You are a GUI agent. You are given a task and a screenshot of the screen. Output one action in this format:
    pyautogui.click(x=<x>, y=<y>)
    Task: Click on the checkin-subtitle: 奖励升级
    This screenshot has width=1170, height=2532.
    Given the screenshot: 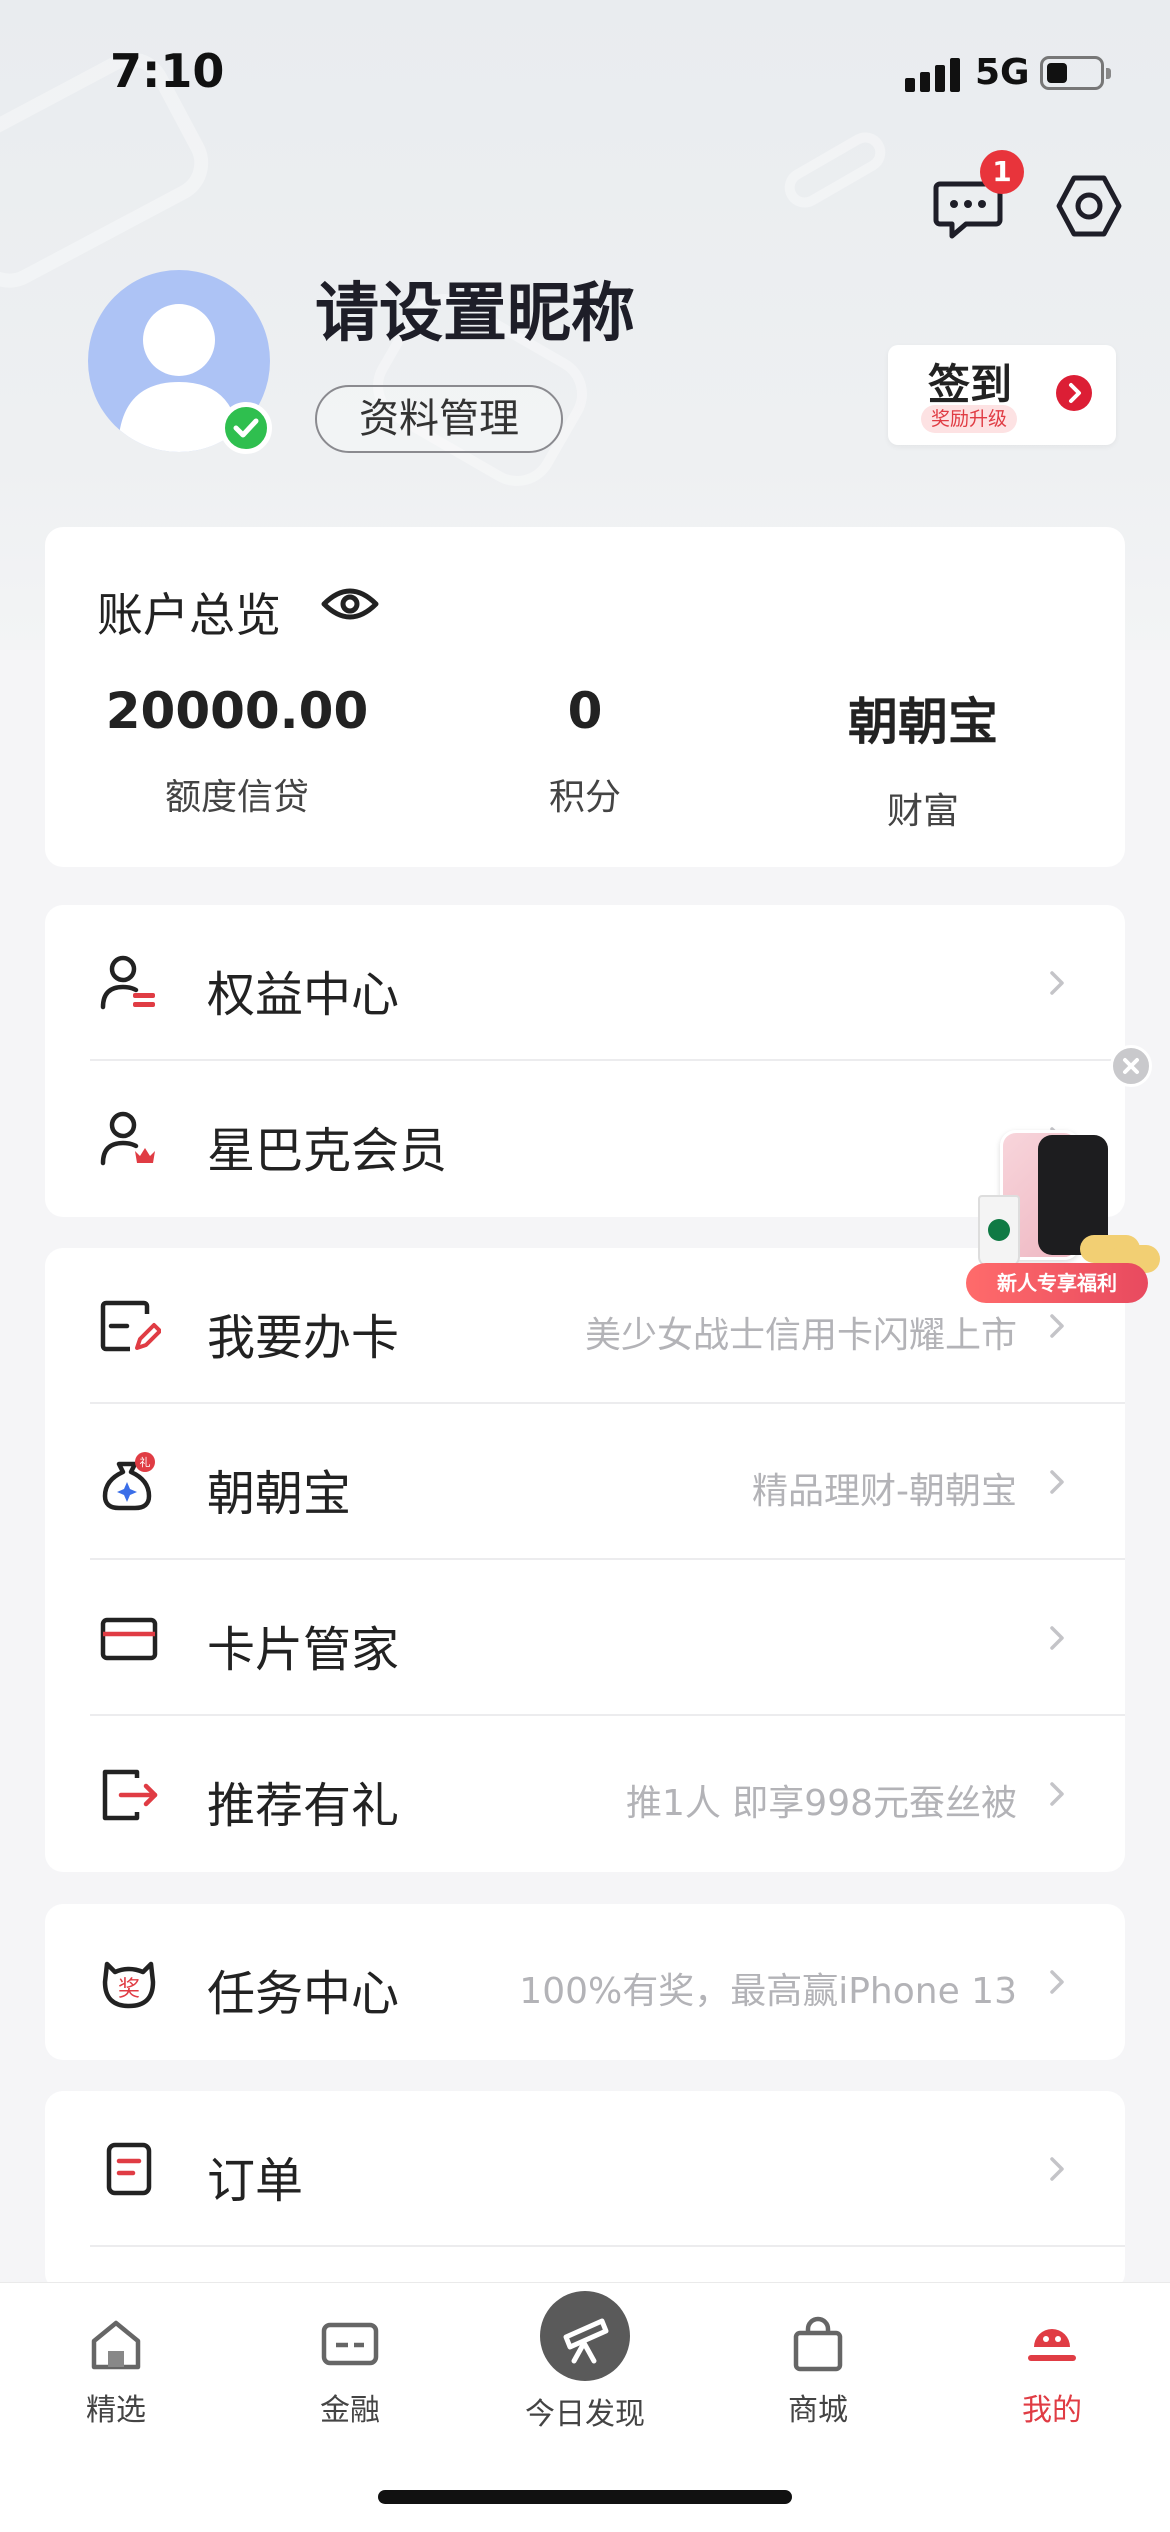 What is the action you would take?
    pyautogui.click(x=969, y=419)
    